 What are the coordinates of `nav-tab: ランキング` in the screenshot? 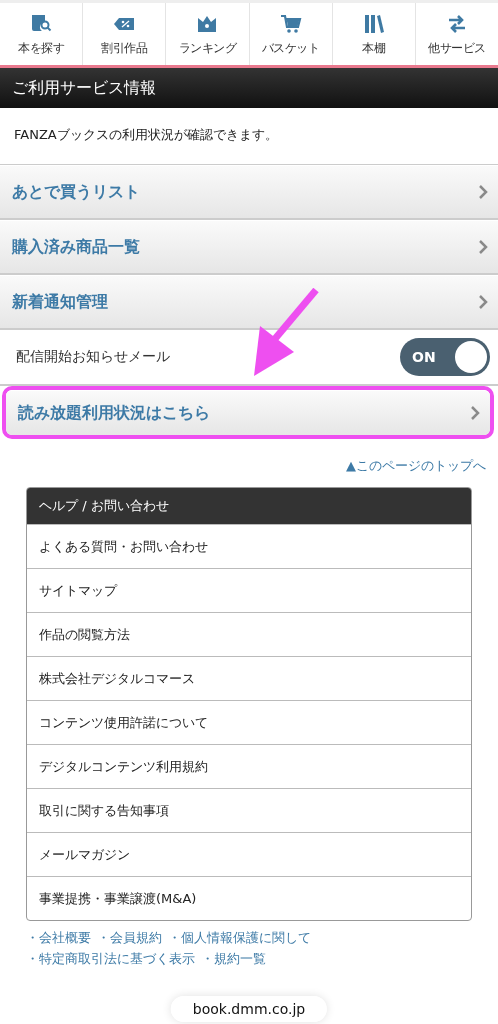 It's located at (208, 34).